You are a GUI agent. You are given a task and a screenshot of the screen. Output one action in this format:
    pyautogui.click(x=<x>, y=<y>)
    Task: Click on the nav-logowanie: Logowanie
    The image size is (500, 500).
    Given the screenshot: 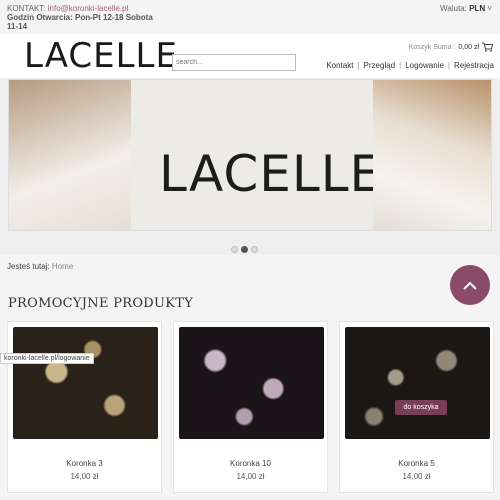 What is the action you would take?
    pyautogui.click(x=424, y=65)
    